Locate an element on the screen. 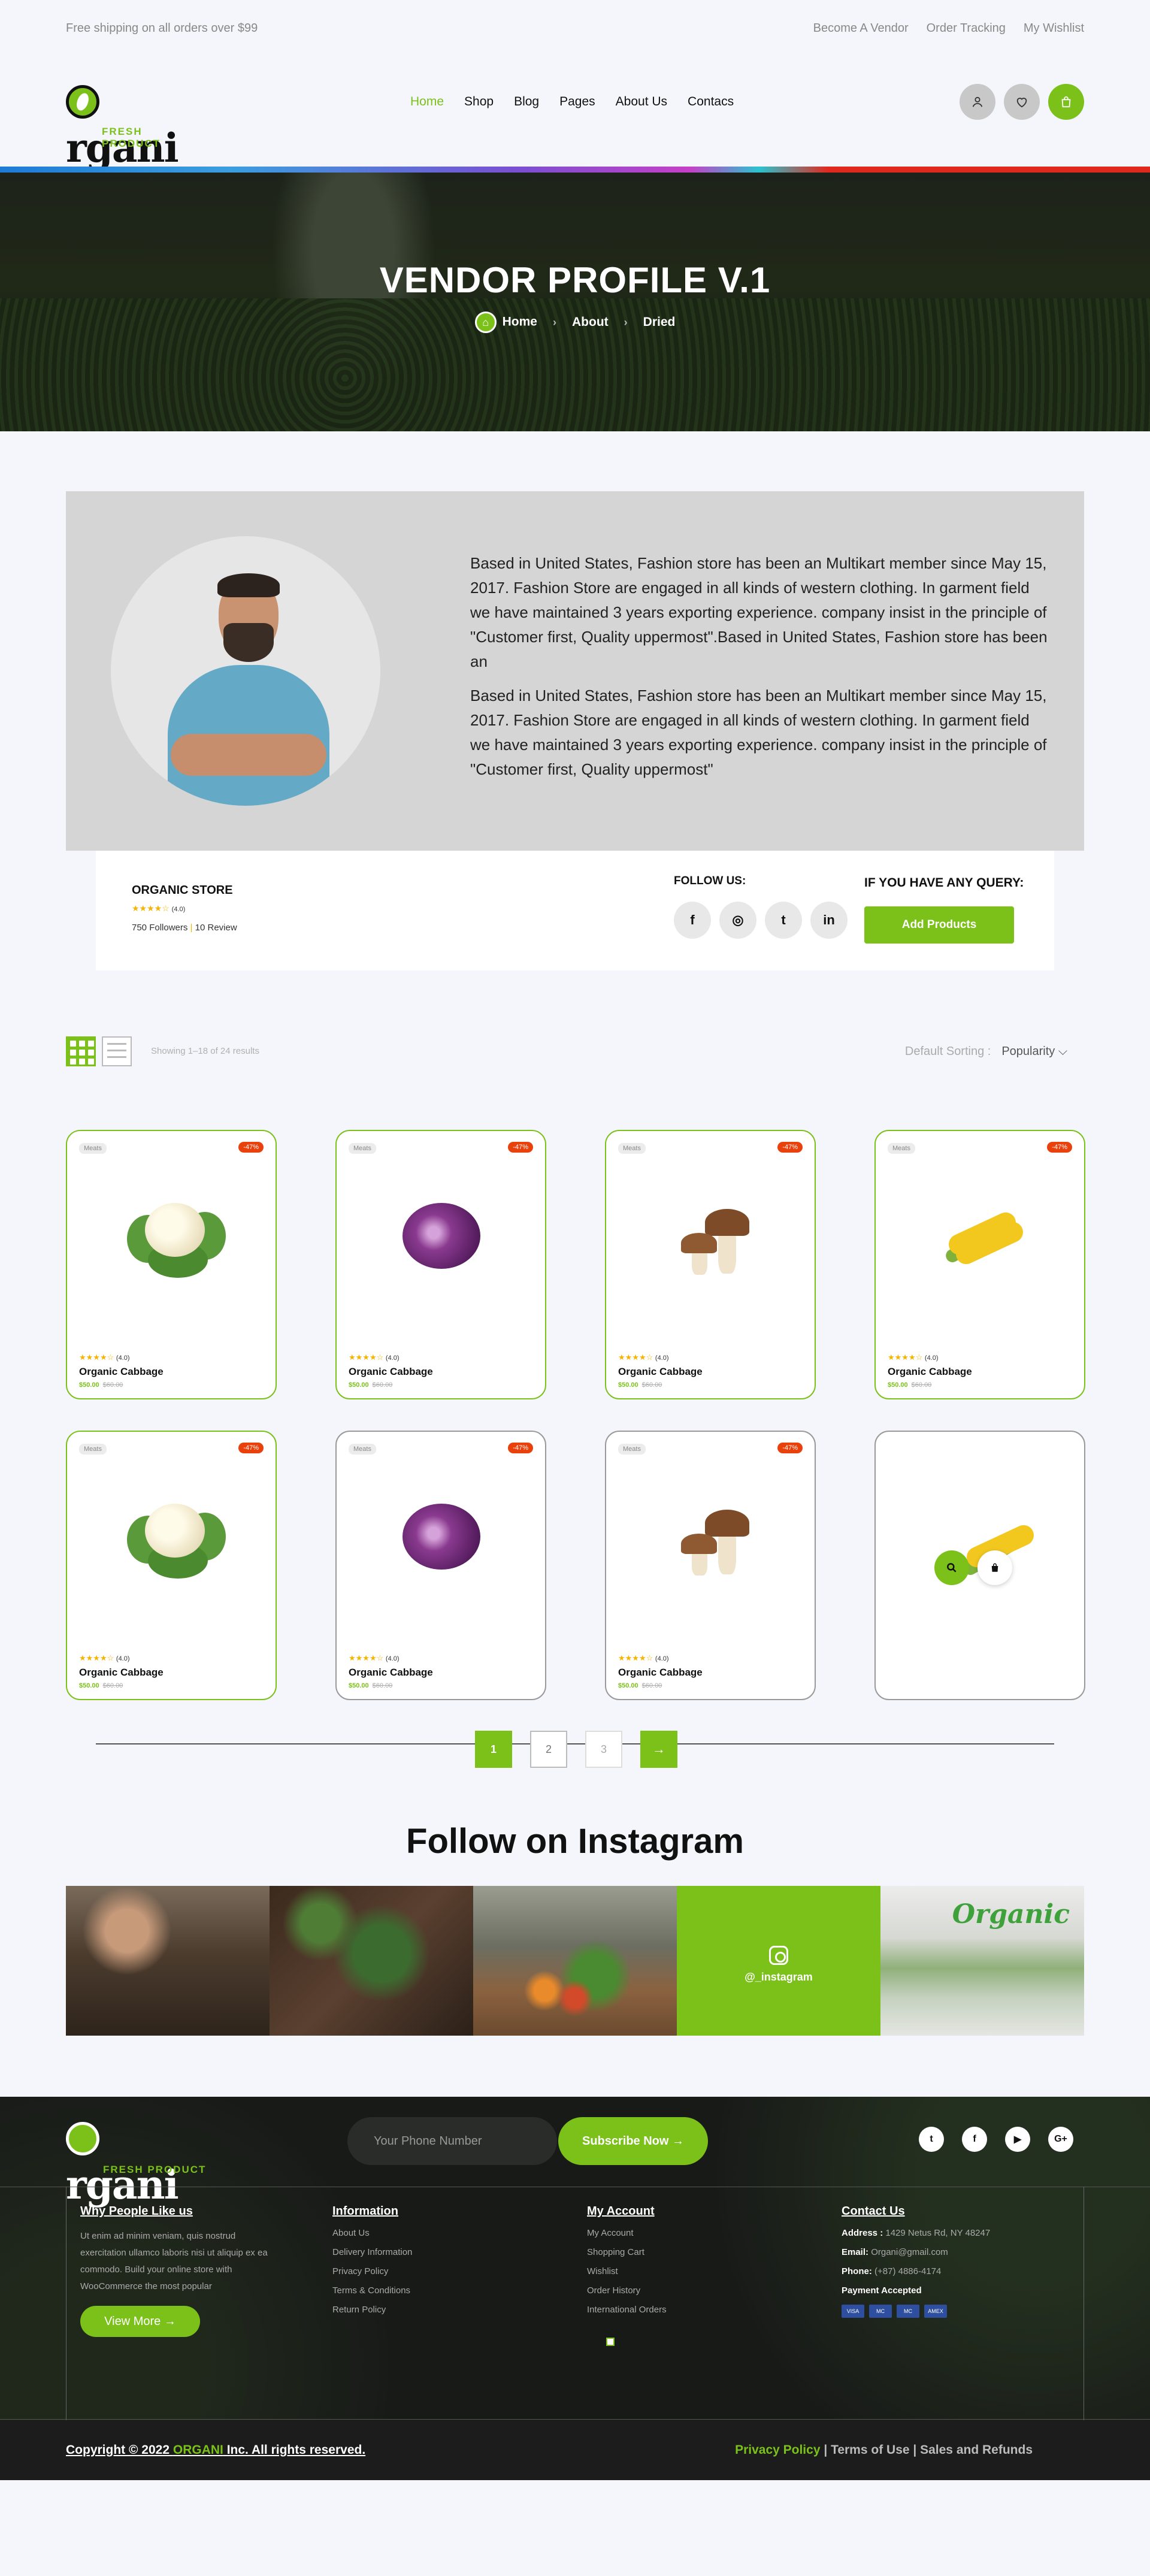 This screenshot has height=2576, width=1150. footer-link: My Account is located at coordinates (701, 2233).